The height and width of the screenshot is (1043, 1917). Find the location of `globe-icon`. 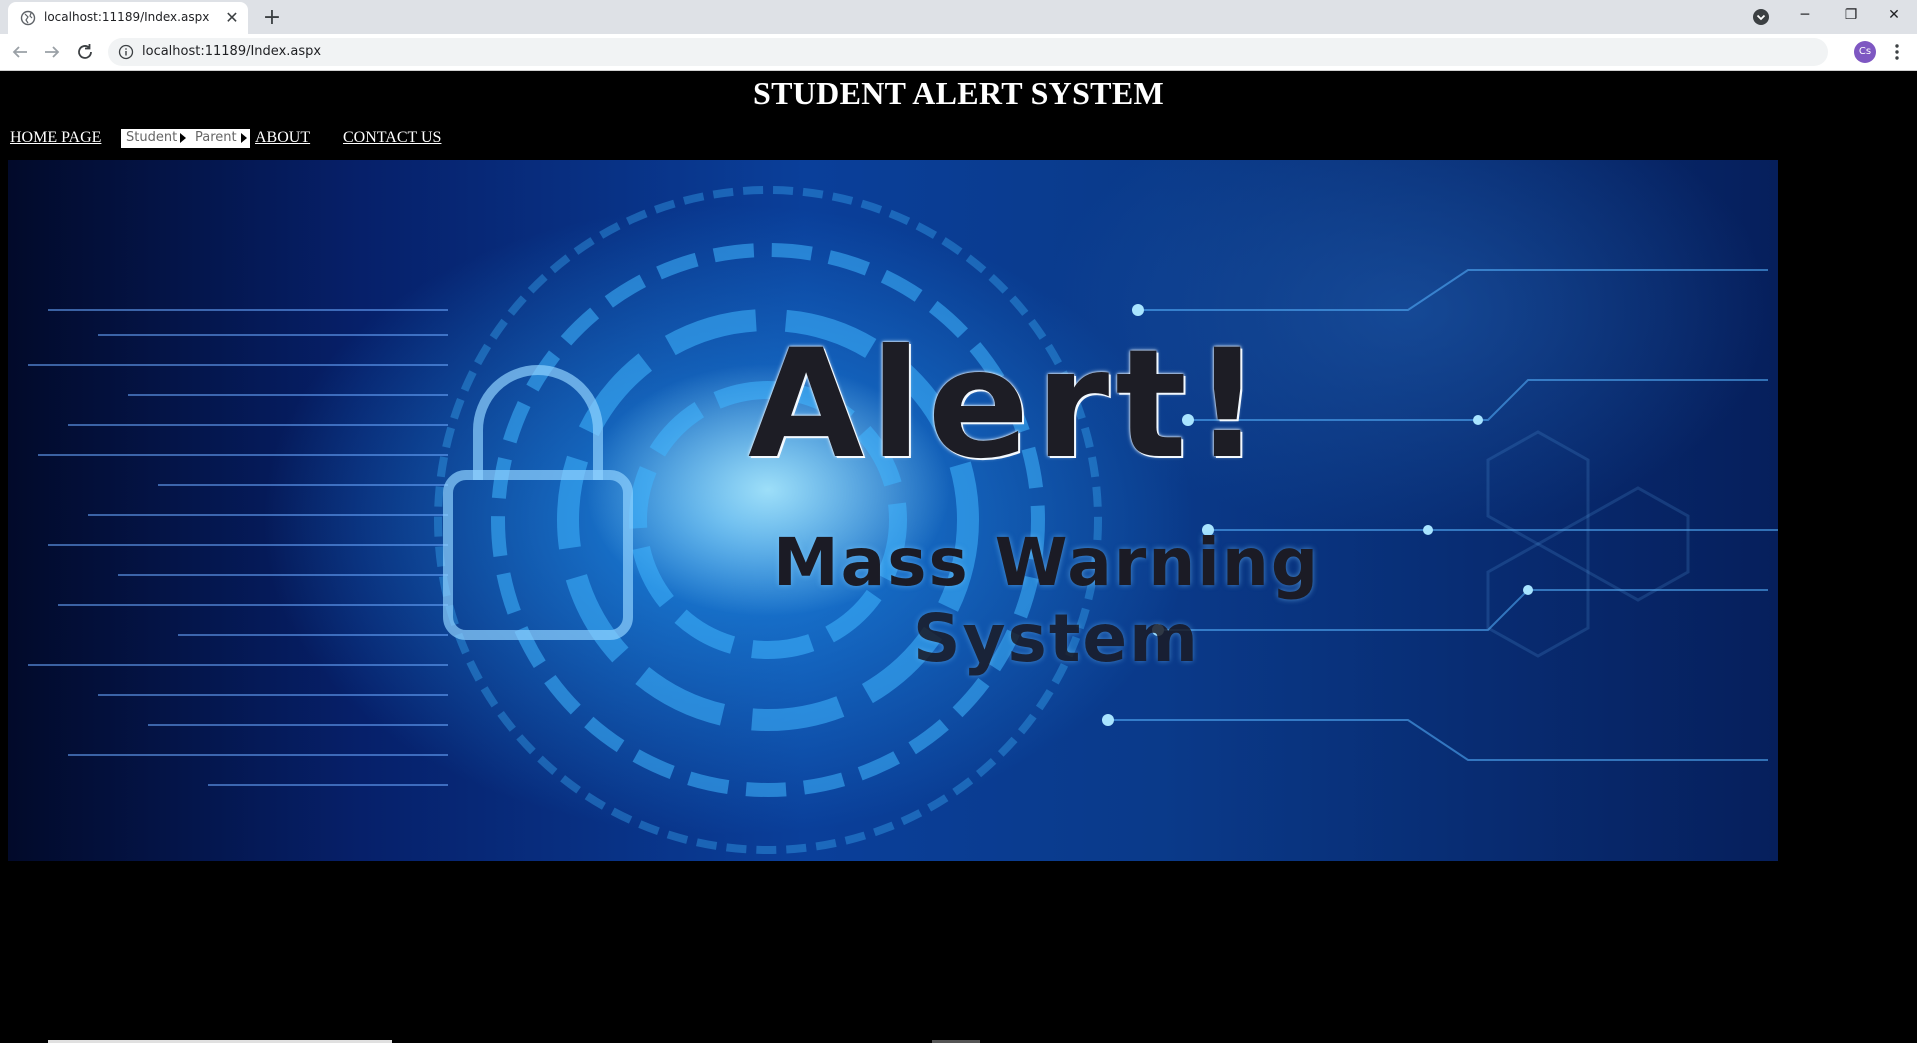

globe-icon is located at coordinates (28, 18).